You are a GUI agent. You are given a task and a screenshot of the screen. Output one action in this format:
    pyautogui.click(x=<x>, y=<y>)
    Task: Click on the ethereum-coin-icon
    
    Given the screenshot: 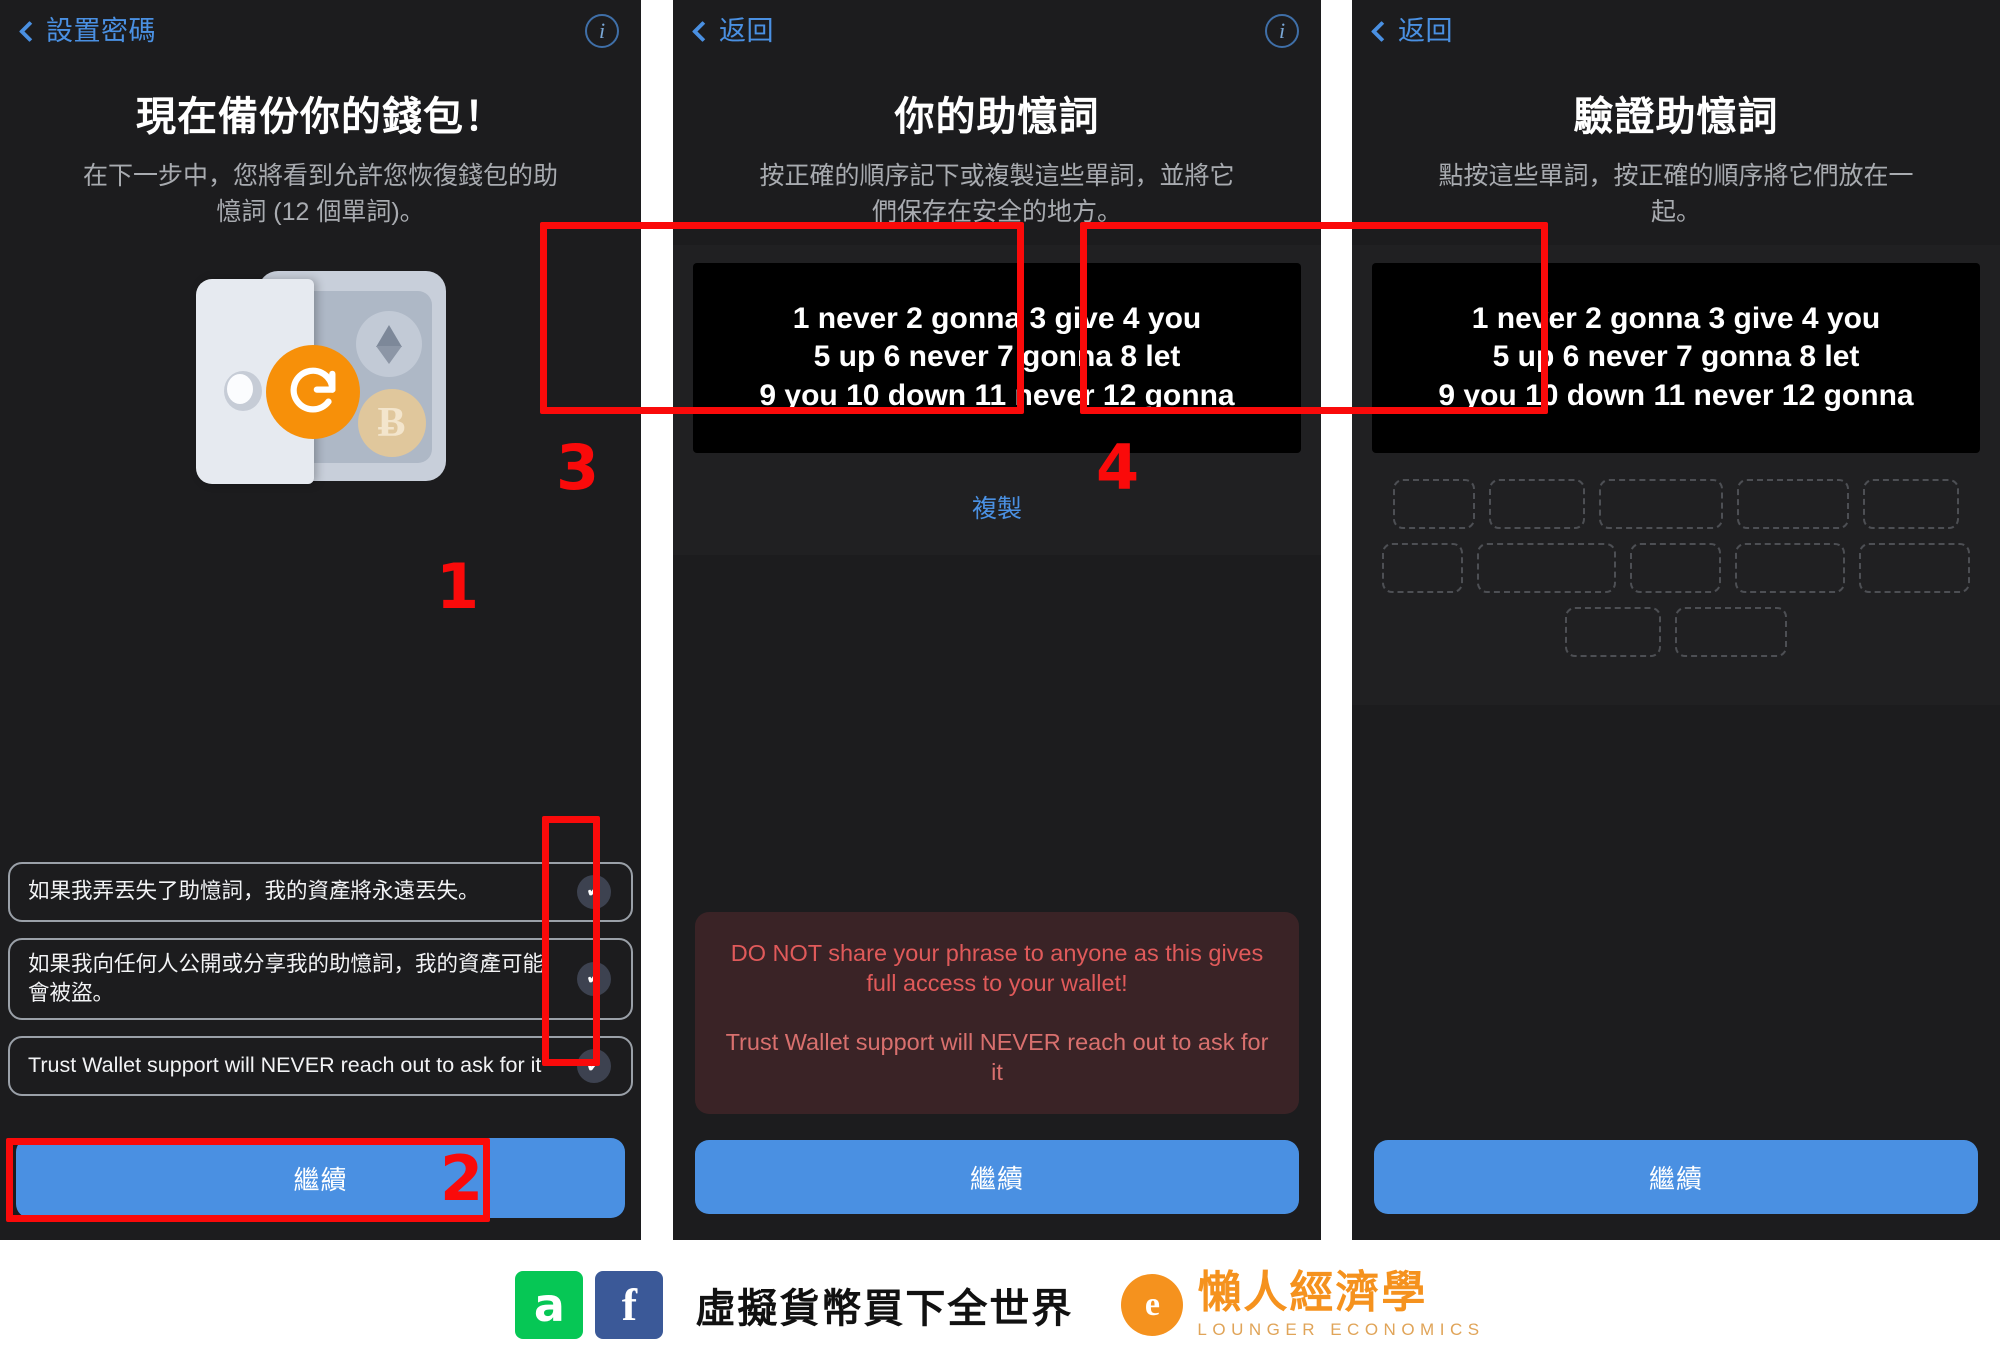 What is the action you would take?
    pyautogui.click(x=388, y=343)
    